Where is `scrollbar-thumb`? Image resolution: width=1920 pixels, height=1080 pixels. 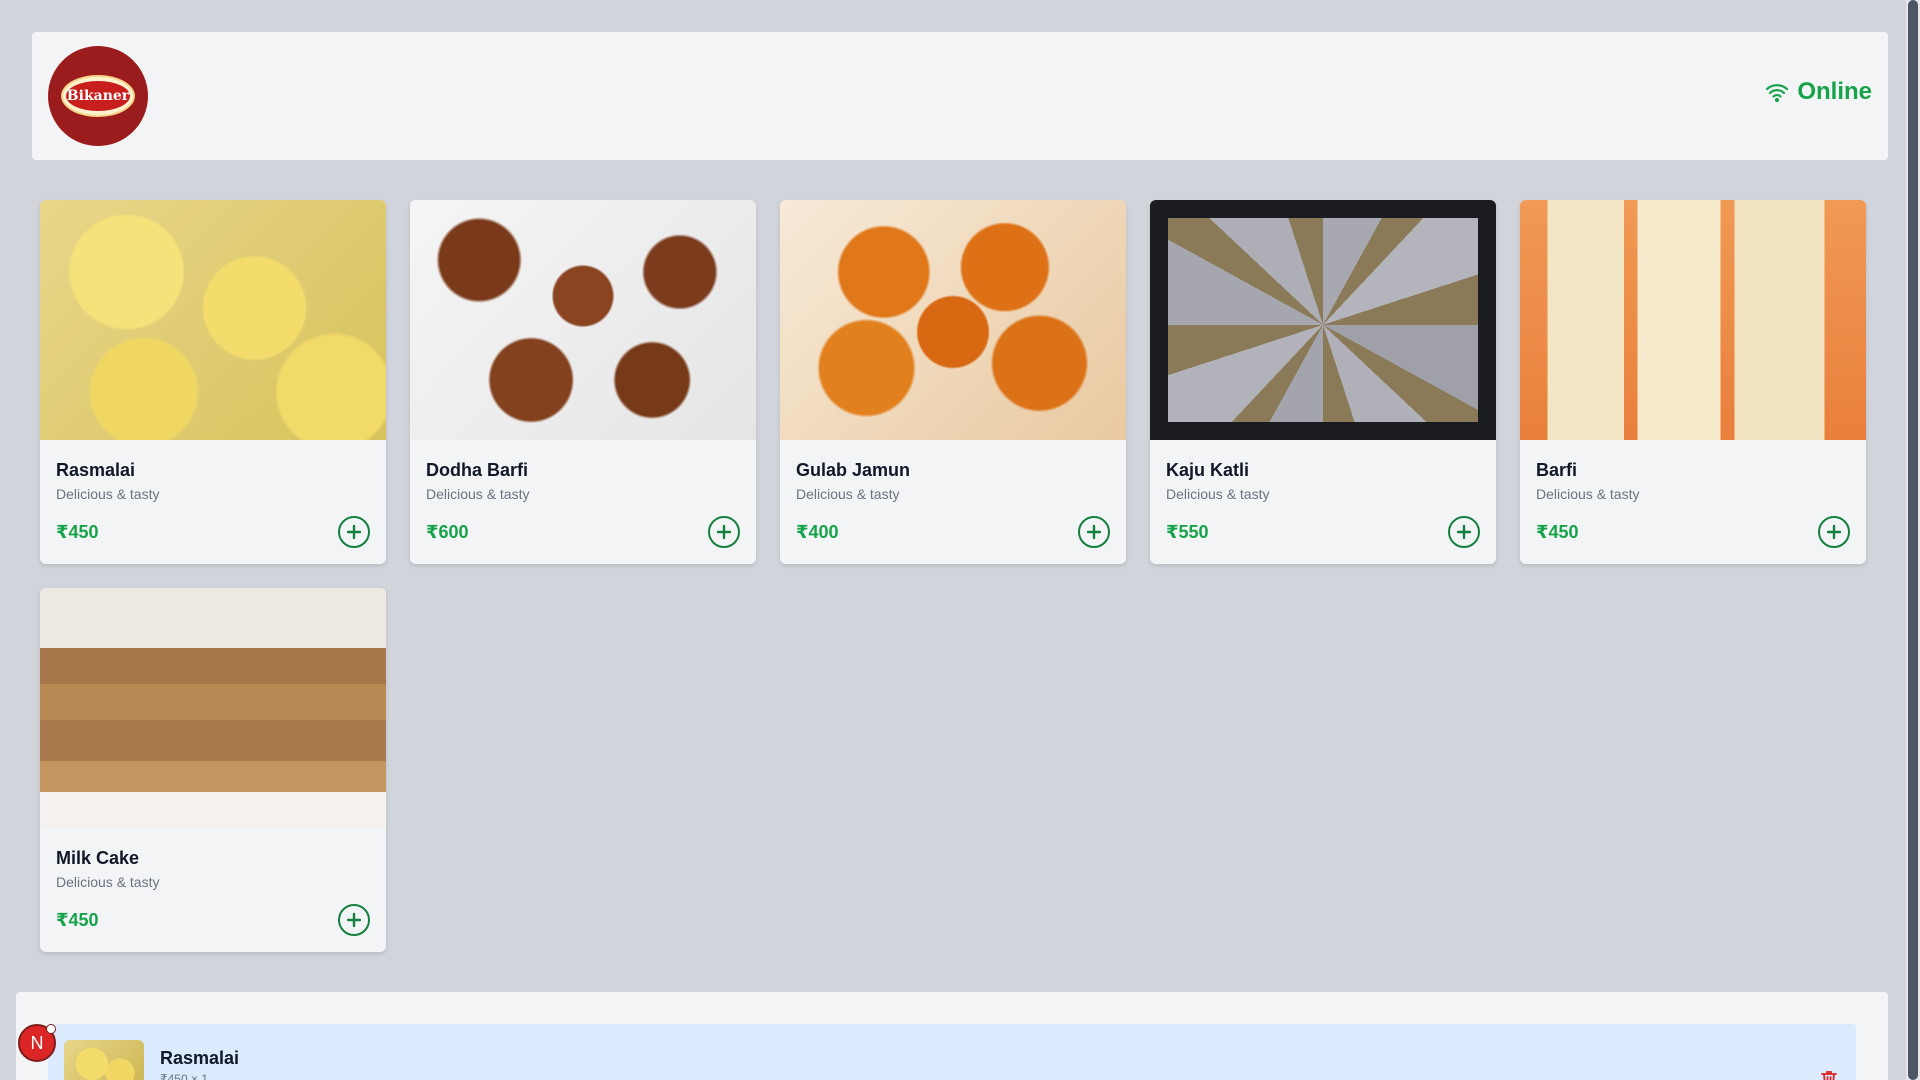 scrollbar-thumb is located at coordinates (1913, 540).